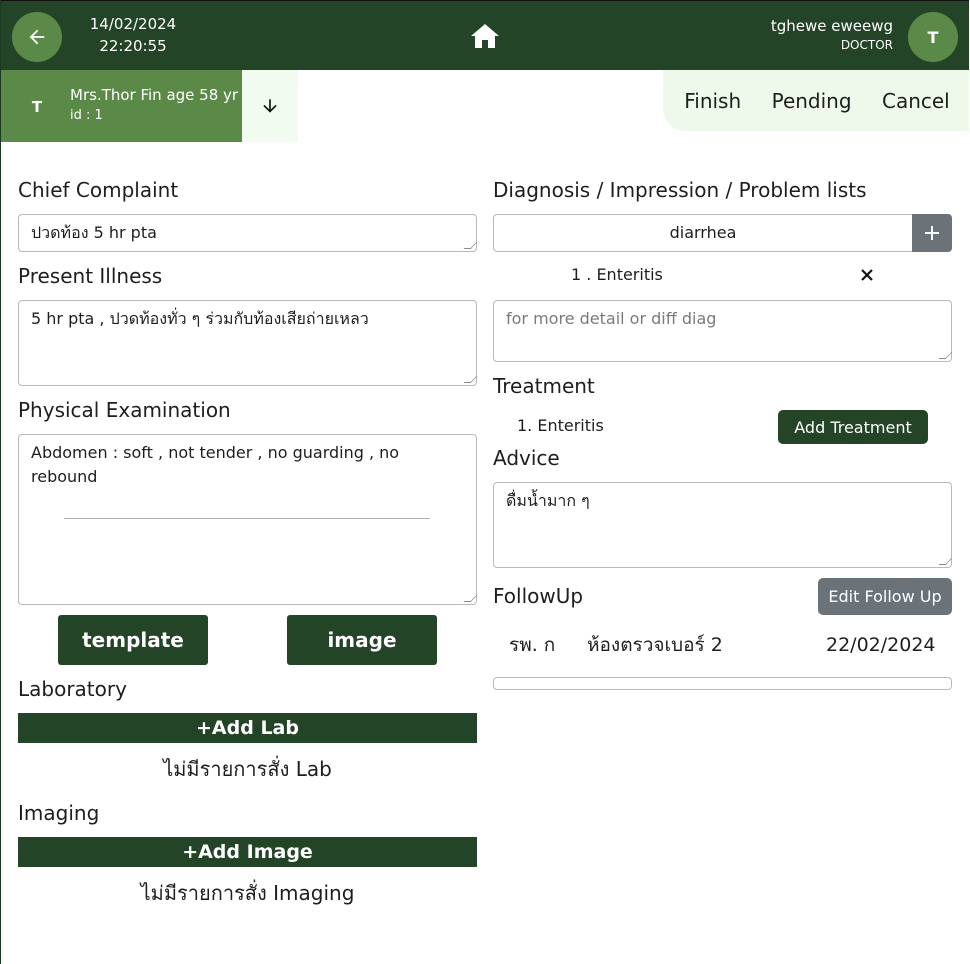 This screenshot has height=964, width=970. What do you see at coordinates (712, 101) in the screenshot?
I see `finish-button: Finish` at bounding box center [712, 101].